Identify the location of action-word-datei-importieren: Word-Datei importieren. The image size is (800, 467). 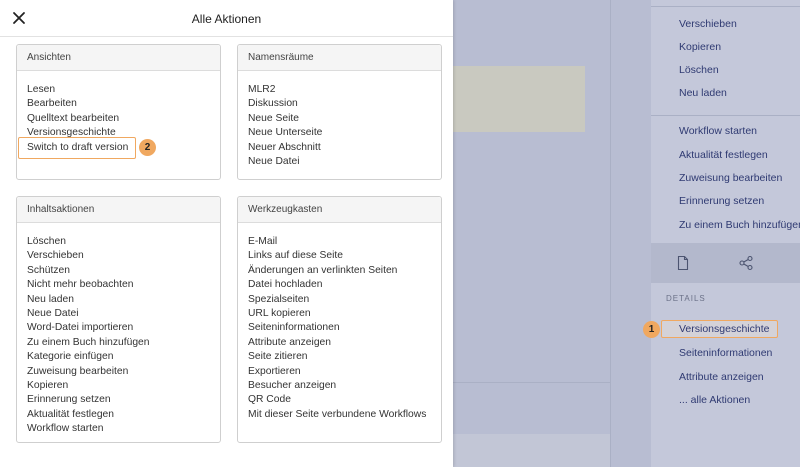
(123, 328).